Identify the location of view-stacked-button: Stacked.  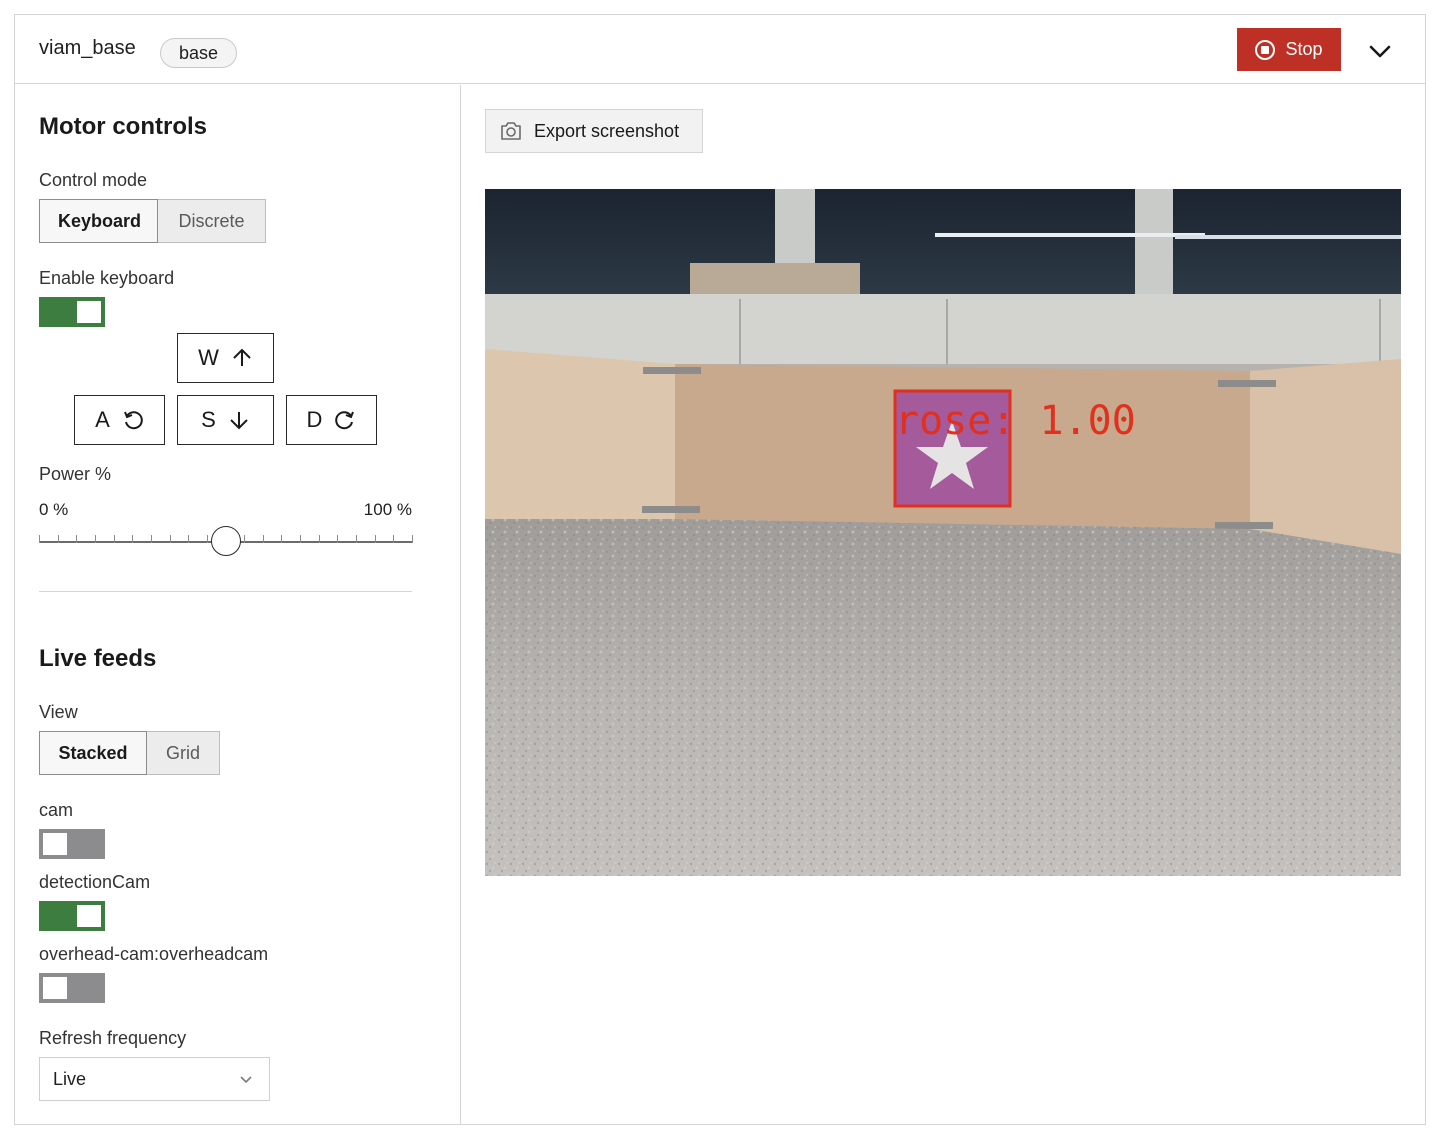
(93, 753).